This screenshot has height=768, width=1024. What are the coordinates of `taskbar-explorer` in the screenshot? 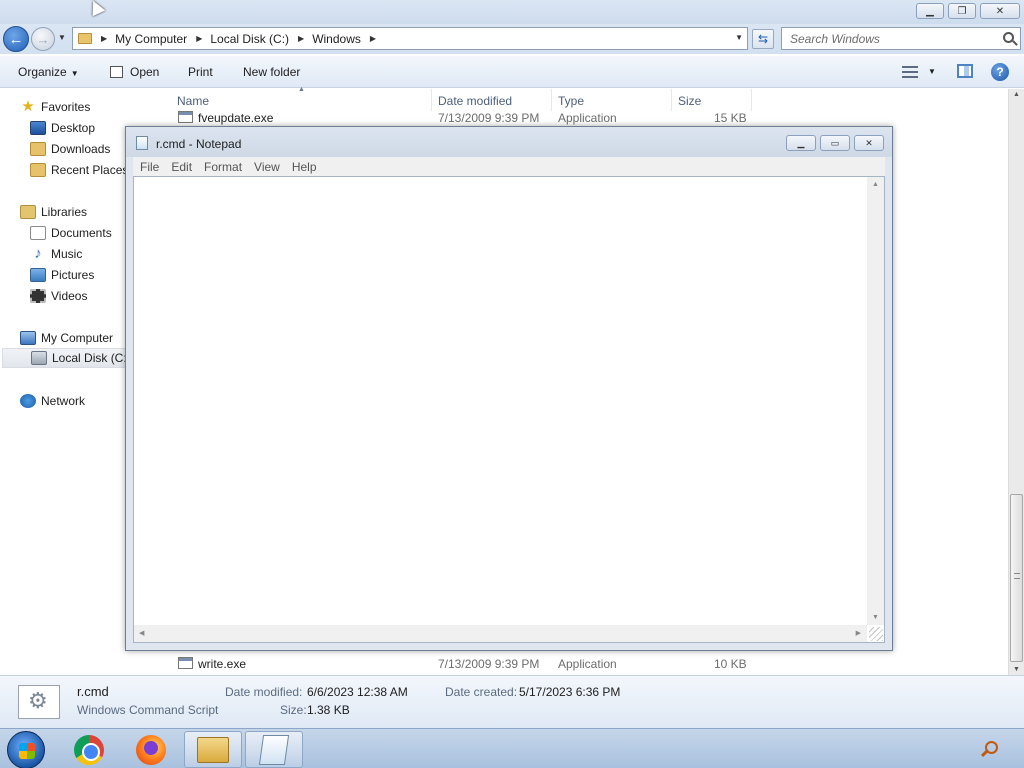 It's located at (213, 749).